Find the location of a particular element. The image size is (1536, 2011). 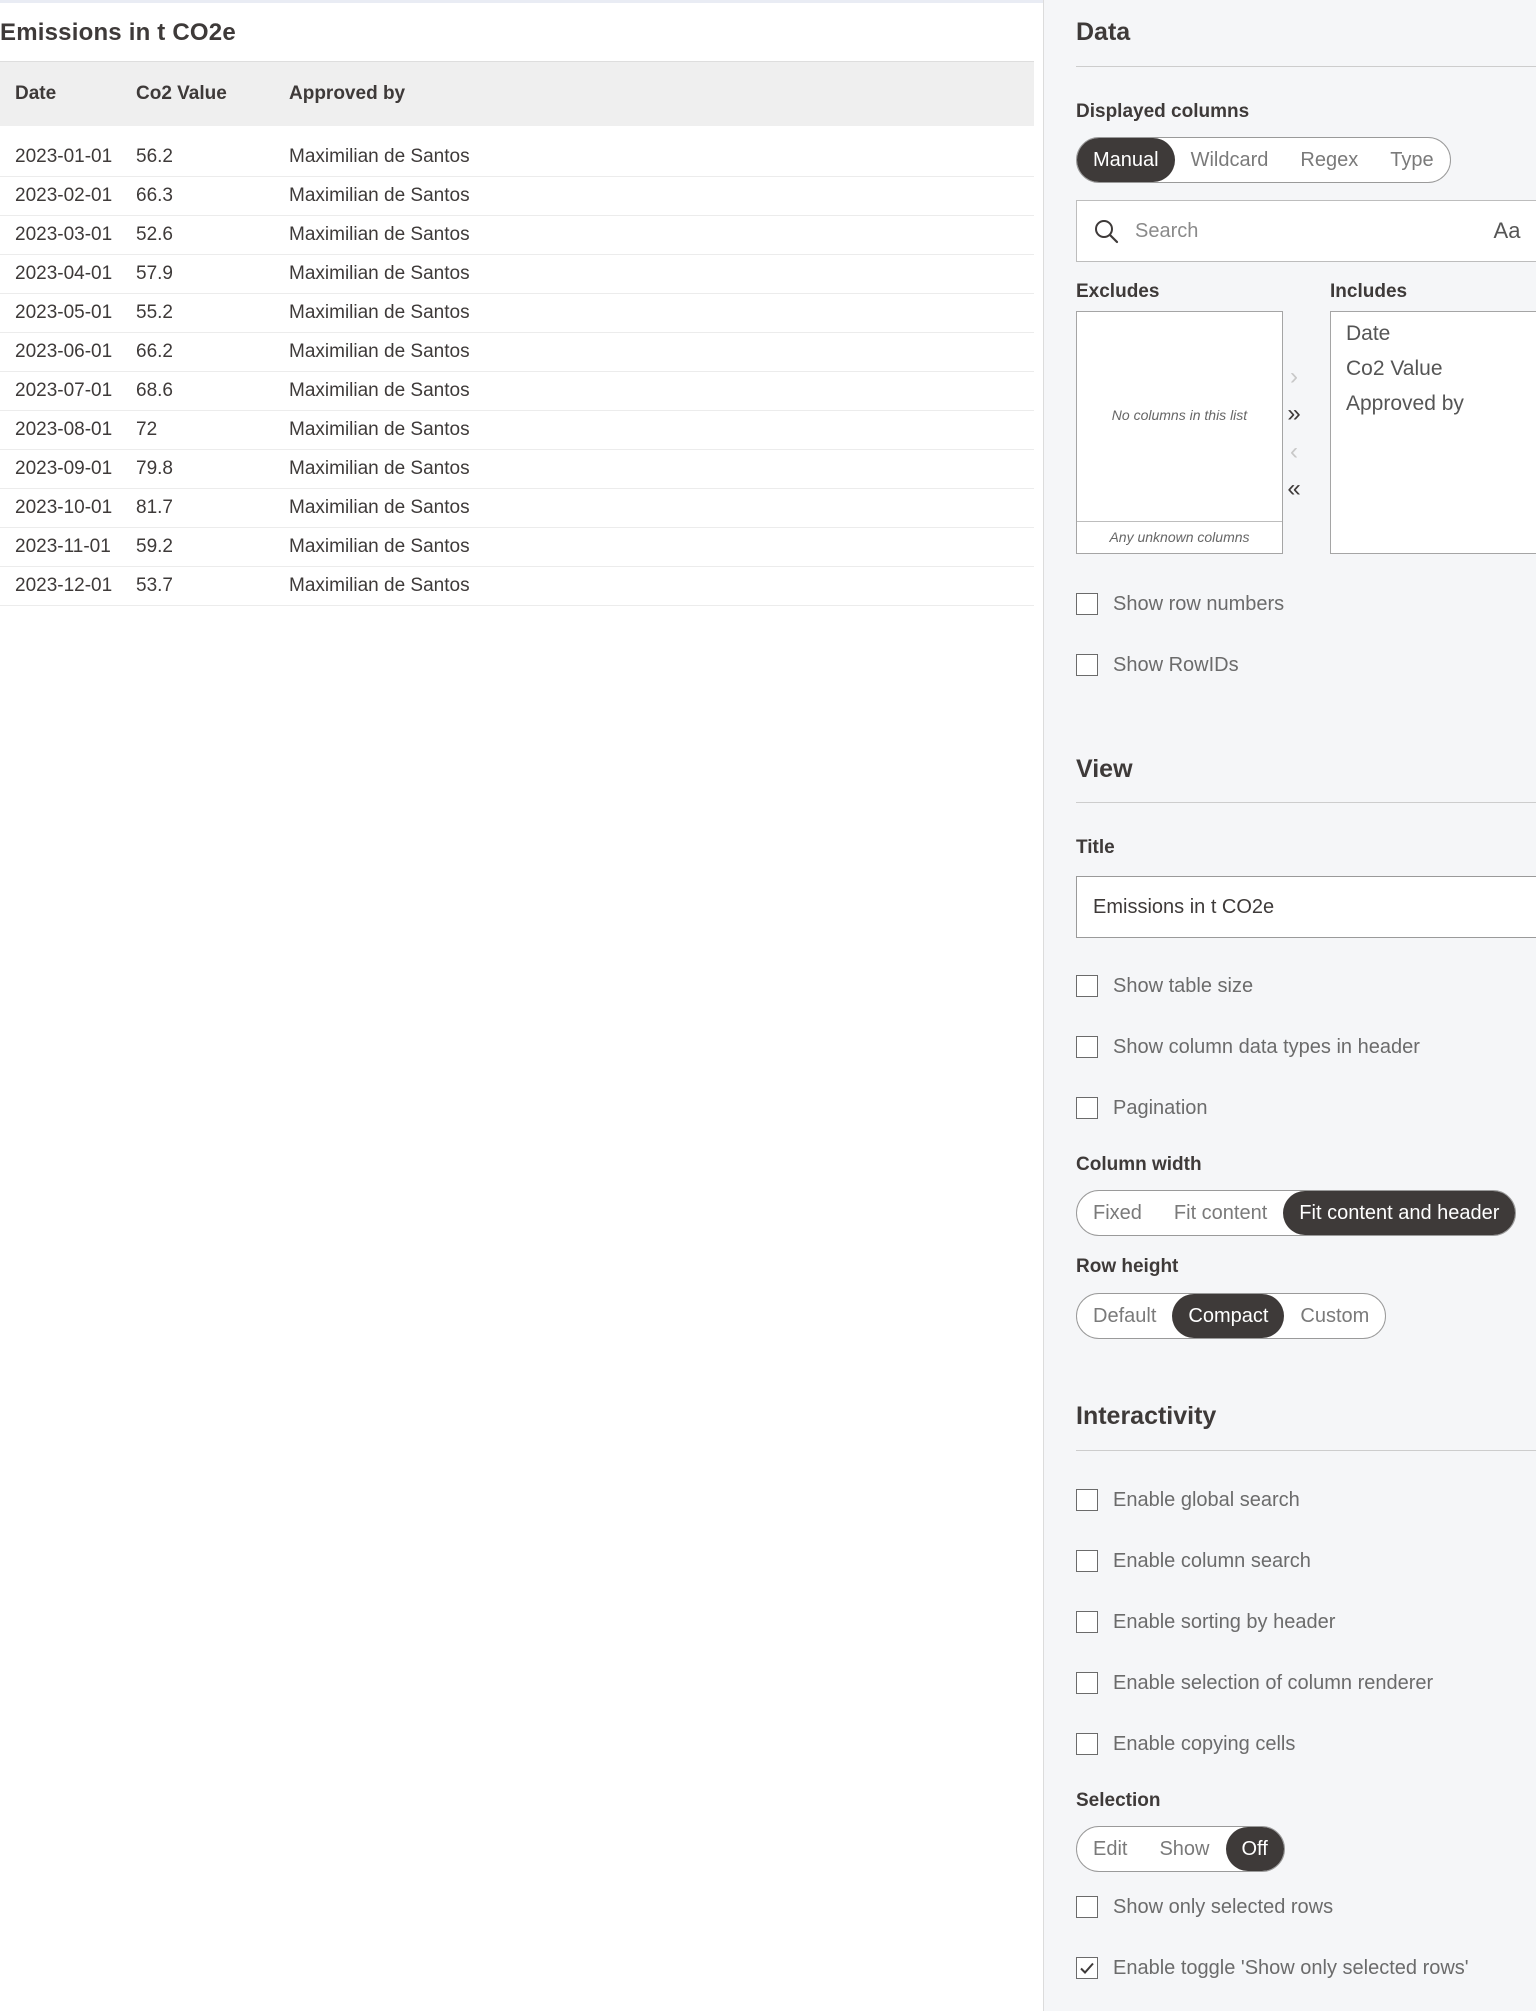

row-height-option-default: Default is located at coordinates (1124, 1316).